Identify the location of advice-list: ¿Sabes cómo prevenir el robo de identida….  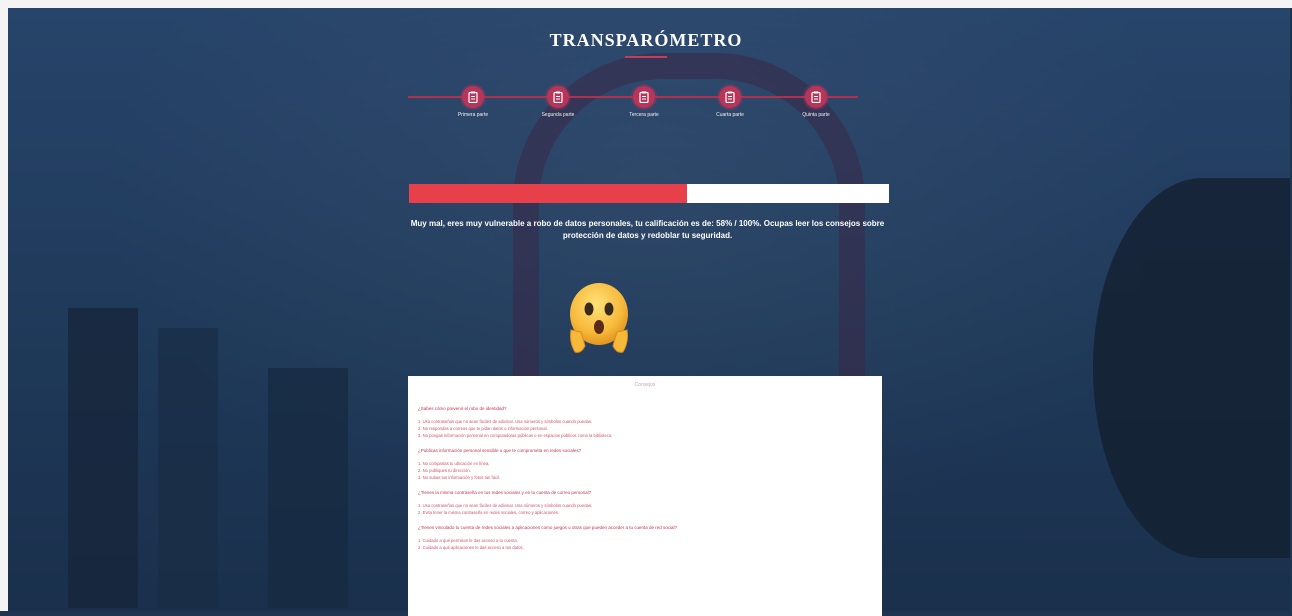
(645, 469).